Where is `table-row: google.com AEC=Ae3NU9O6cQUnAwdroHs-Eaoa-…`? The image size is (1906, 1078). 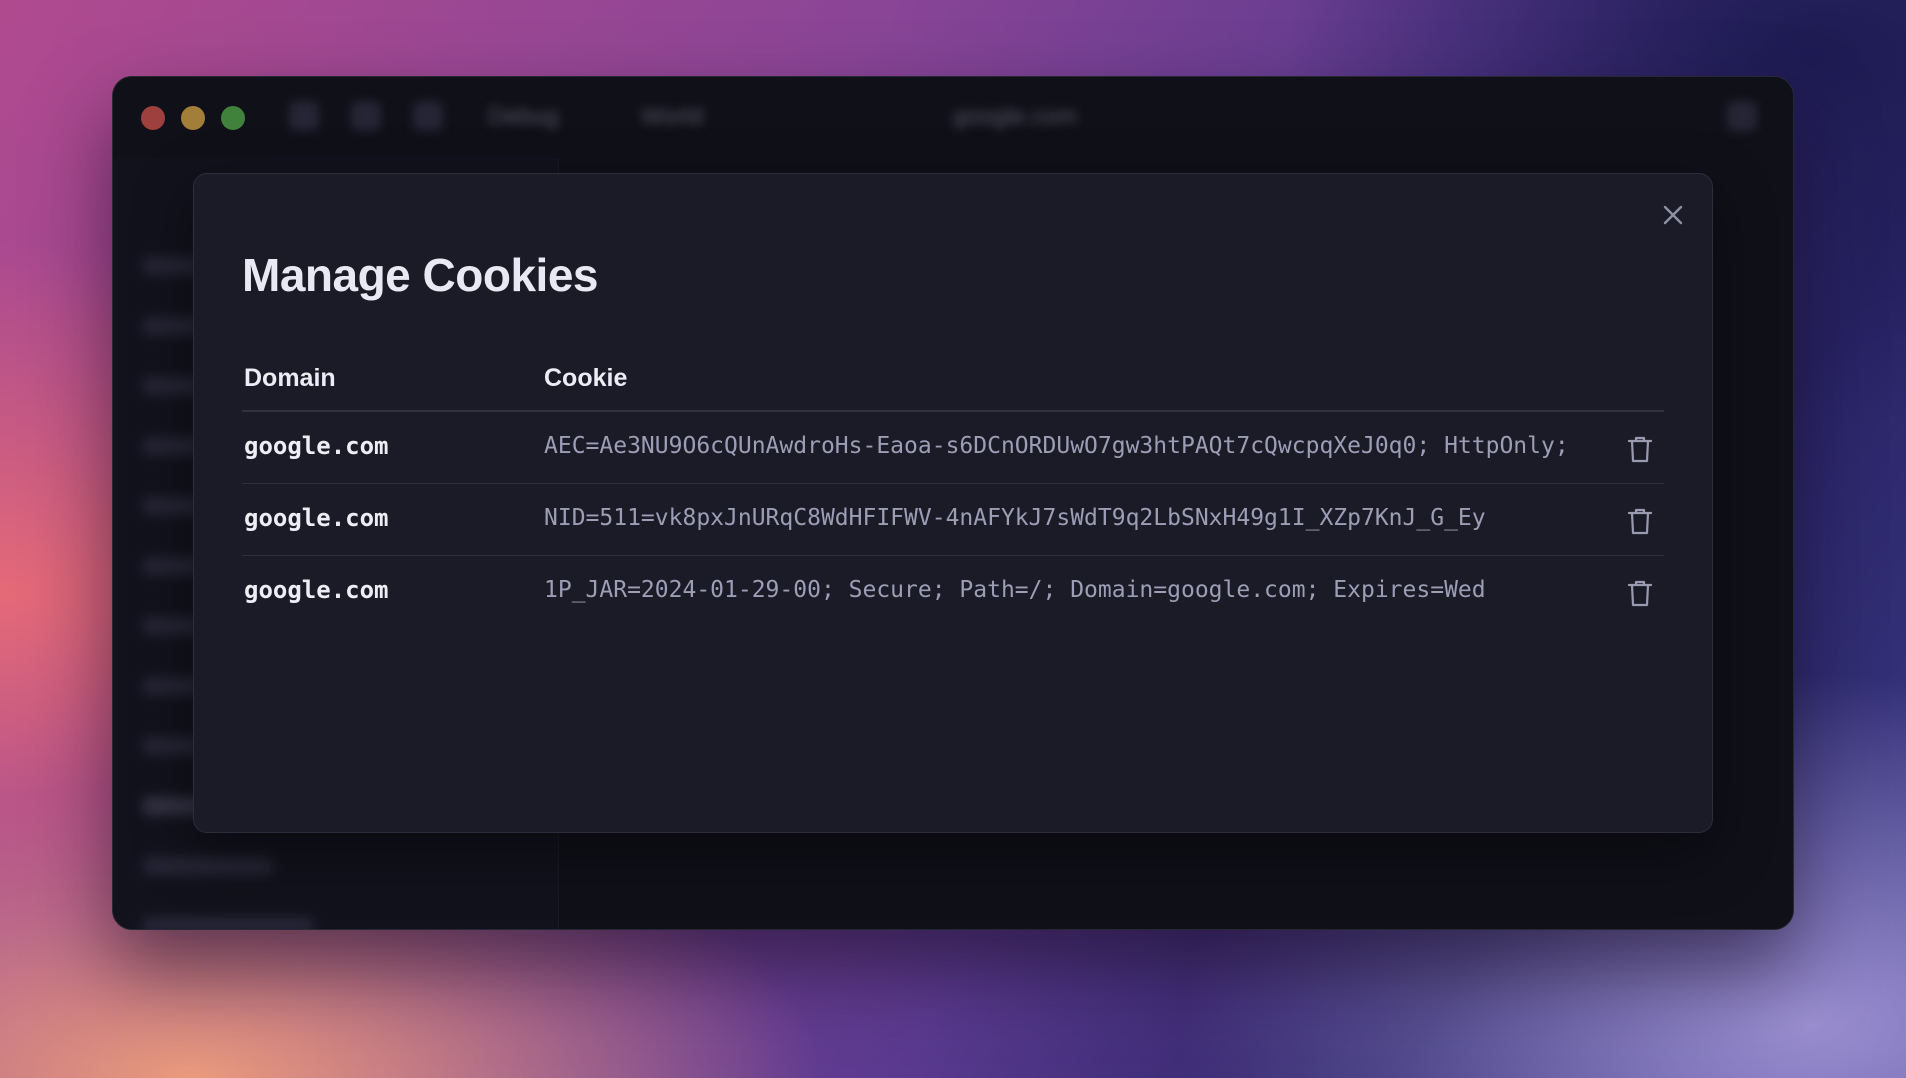
table-row: google.com AEC=Ae3NU9O6cQUnAwdroHs-Eaoa-… is located at coordinates (953, 448).